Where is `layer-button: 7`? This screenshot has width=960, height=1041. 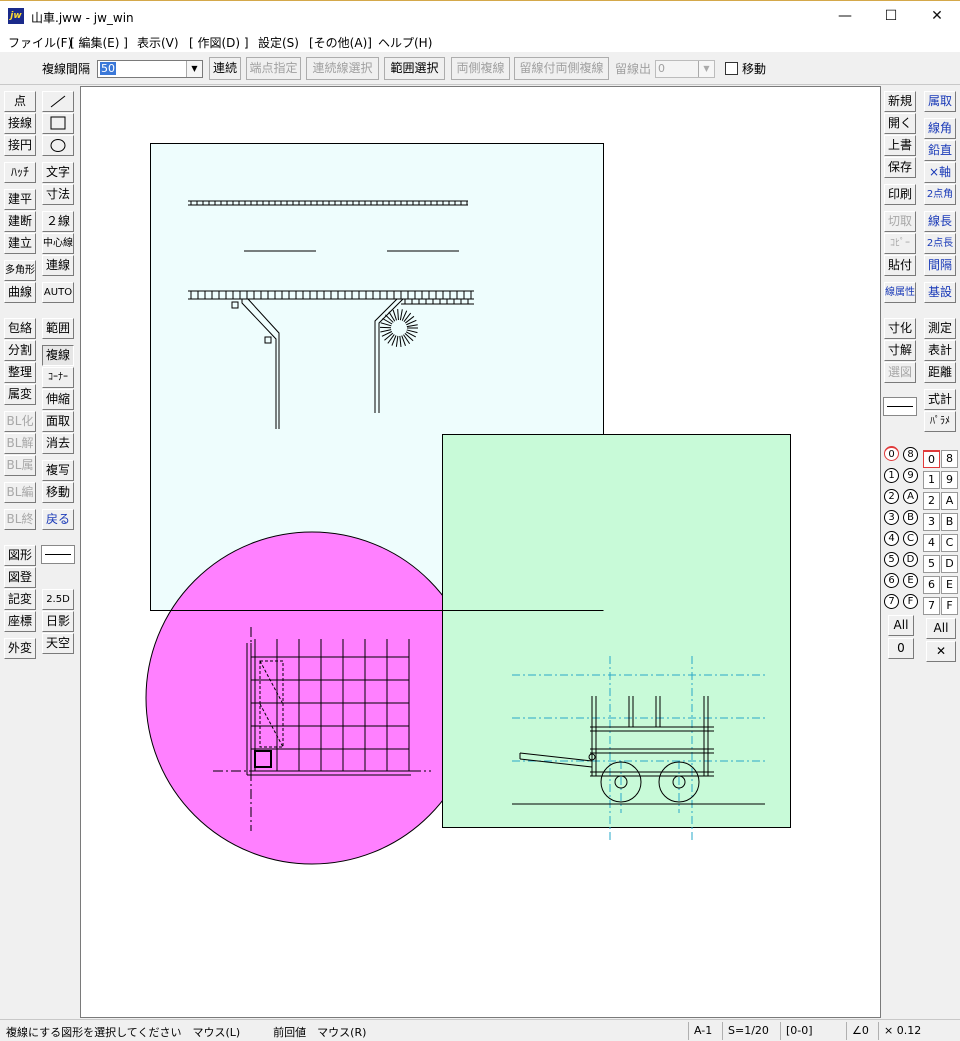 layer-button: 7 is located at coordinates (931, 606).